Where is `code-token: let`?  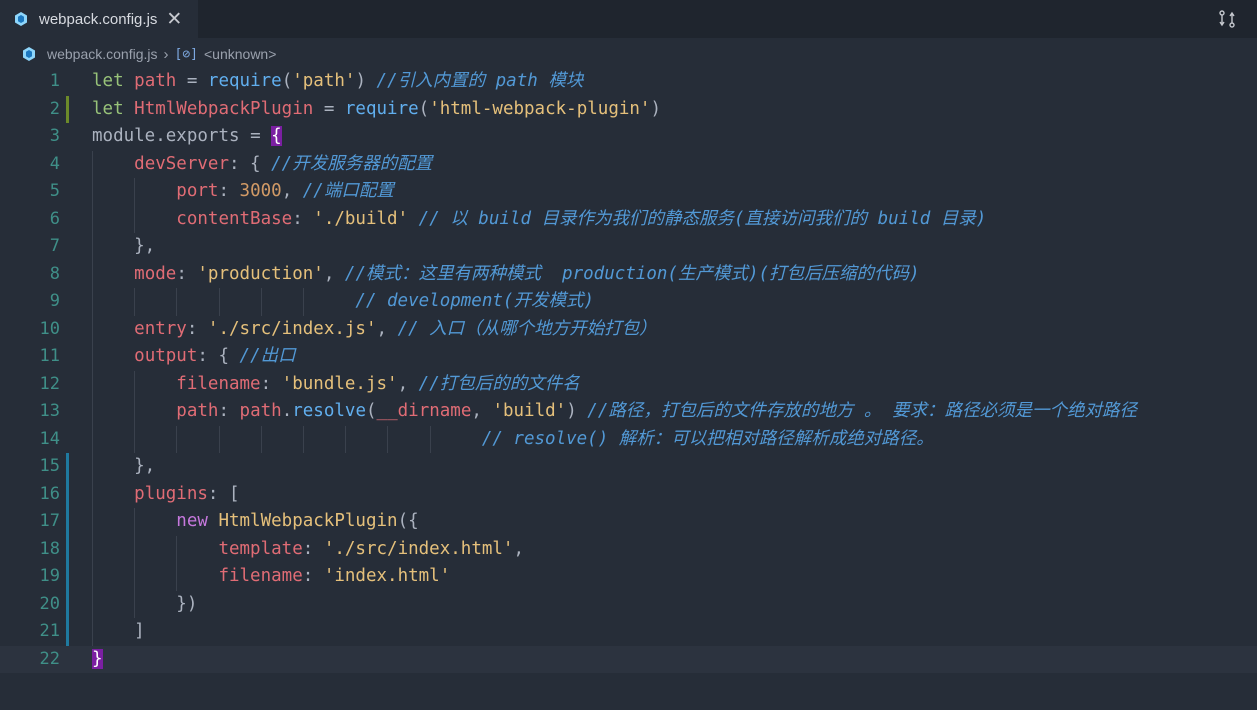 code-token: let is located at coordinates (113, 108).